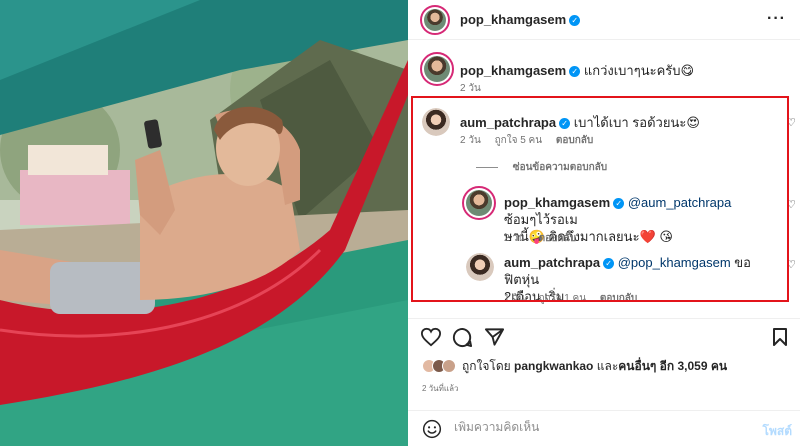 The height and width of the screenshot is (446, 800). I want to click on comment-line: aum_patchrapa ✓ เบาได้เบา รอด้วยนะ😍, so click(580, 122).